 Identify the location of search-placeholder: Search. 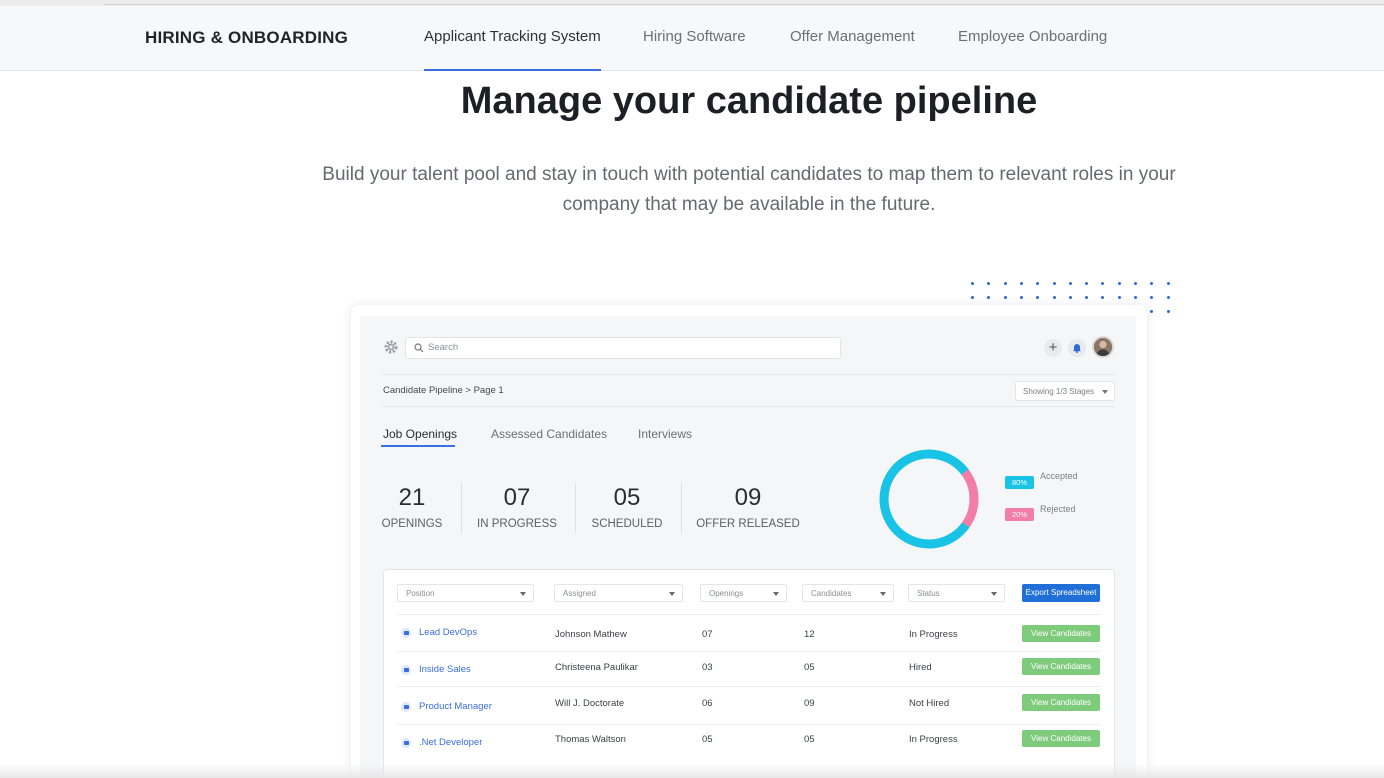
(443, 347).